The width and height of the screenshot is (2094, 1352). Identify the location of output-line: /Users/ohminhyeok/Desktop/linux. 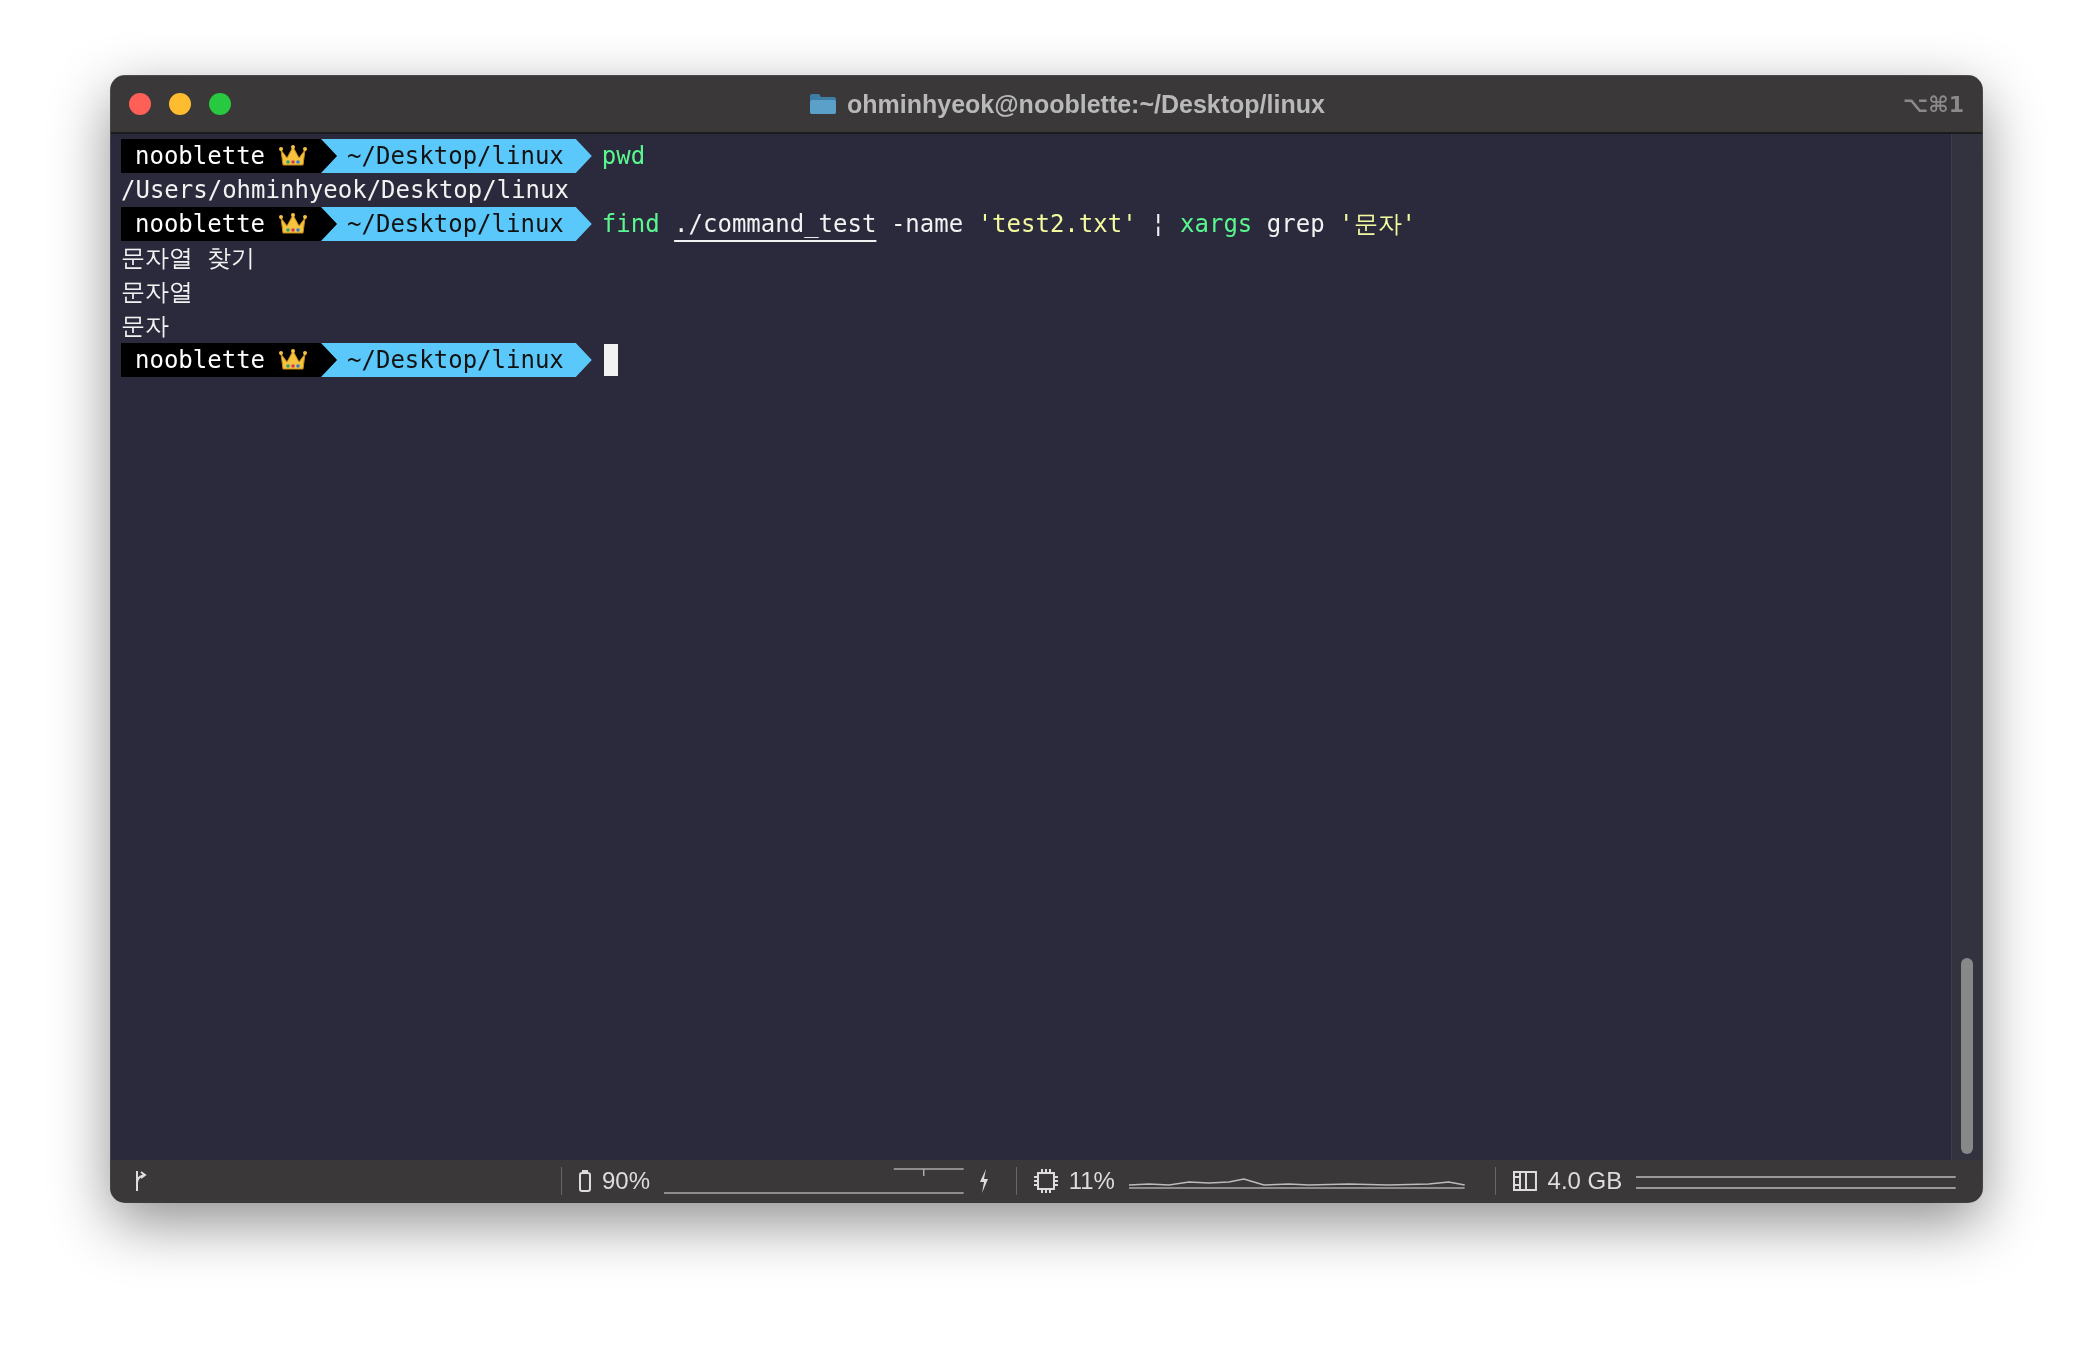
(345, 190).